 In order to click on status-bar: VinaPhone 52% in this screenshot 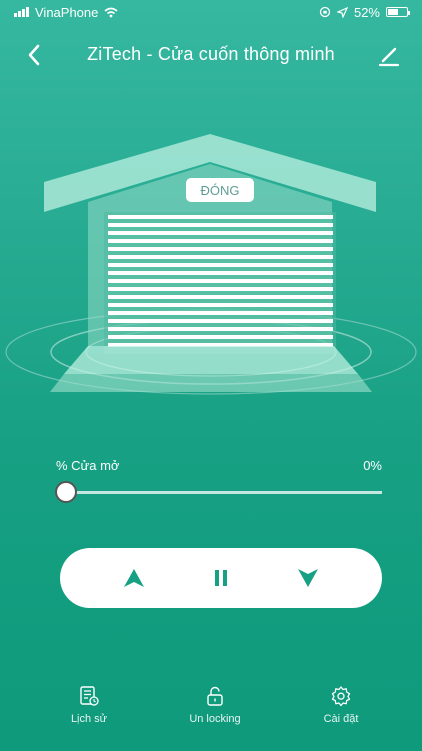, I will do `click(211, 12)`.